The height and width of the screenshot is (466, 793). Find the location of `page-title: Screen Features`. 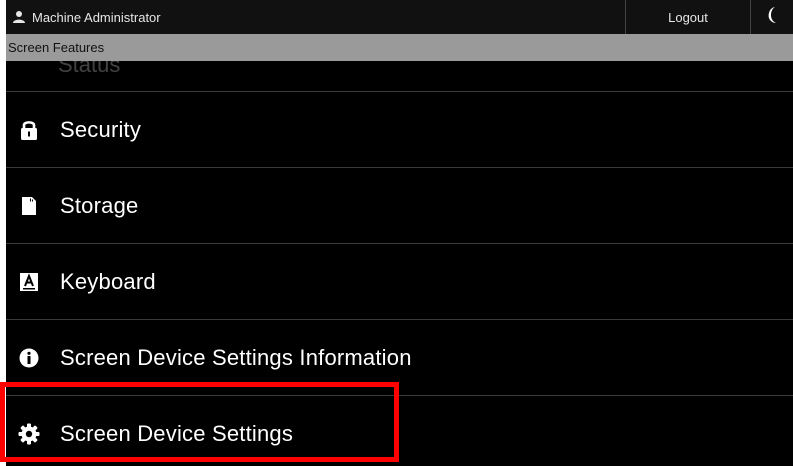

page-title: Screen Features is located at coordinates (56, 47).